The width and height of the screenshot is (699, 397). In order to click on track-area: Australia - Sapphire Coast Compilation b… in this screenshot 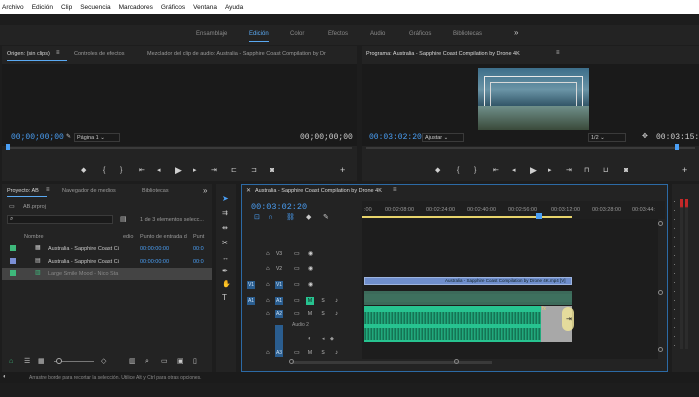, I will do `click(510, 289)`.